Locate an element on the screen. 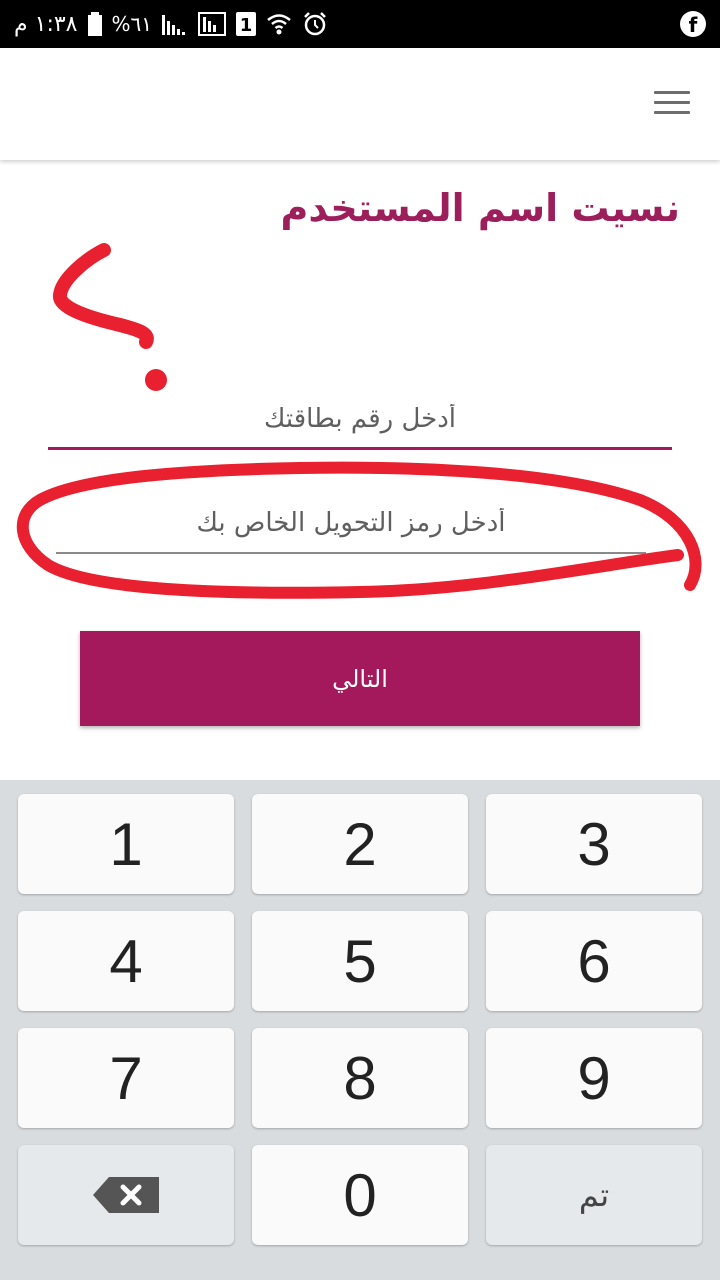 Image resolution: width=720 pixels, height=1280 pixels. backspace-key is located at coordinates (126, 1195).